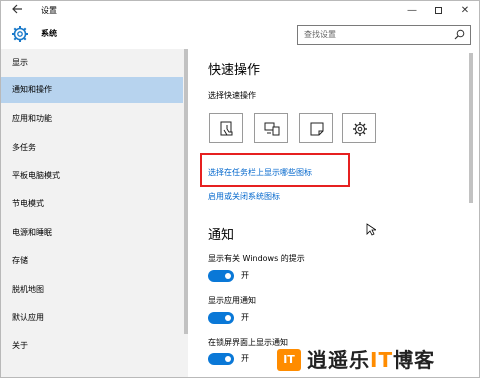 This screenshot has width=480, height=378. I want to click on main-scrollbar-thumb, so click(471, 128).